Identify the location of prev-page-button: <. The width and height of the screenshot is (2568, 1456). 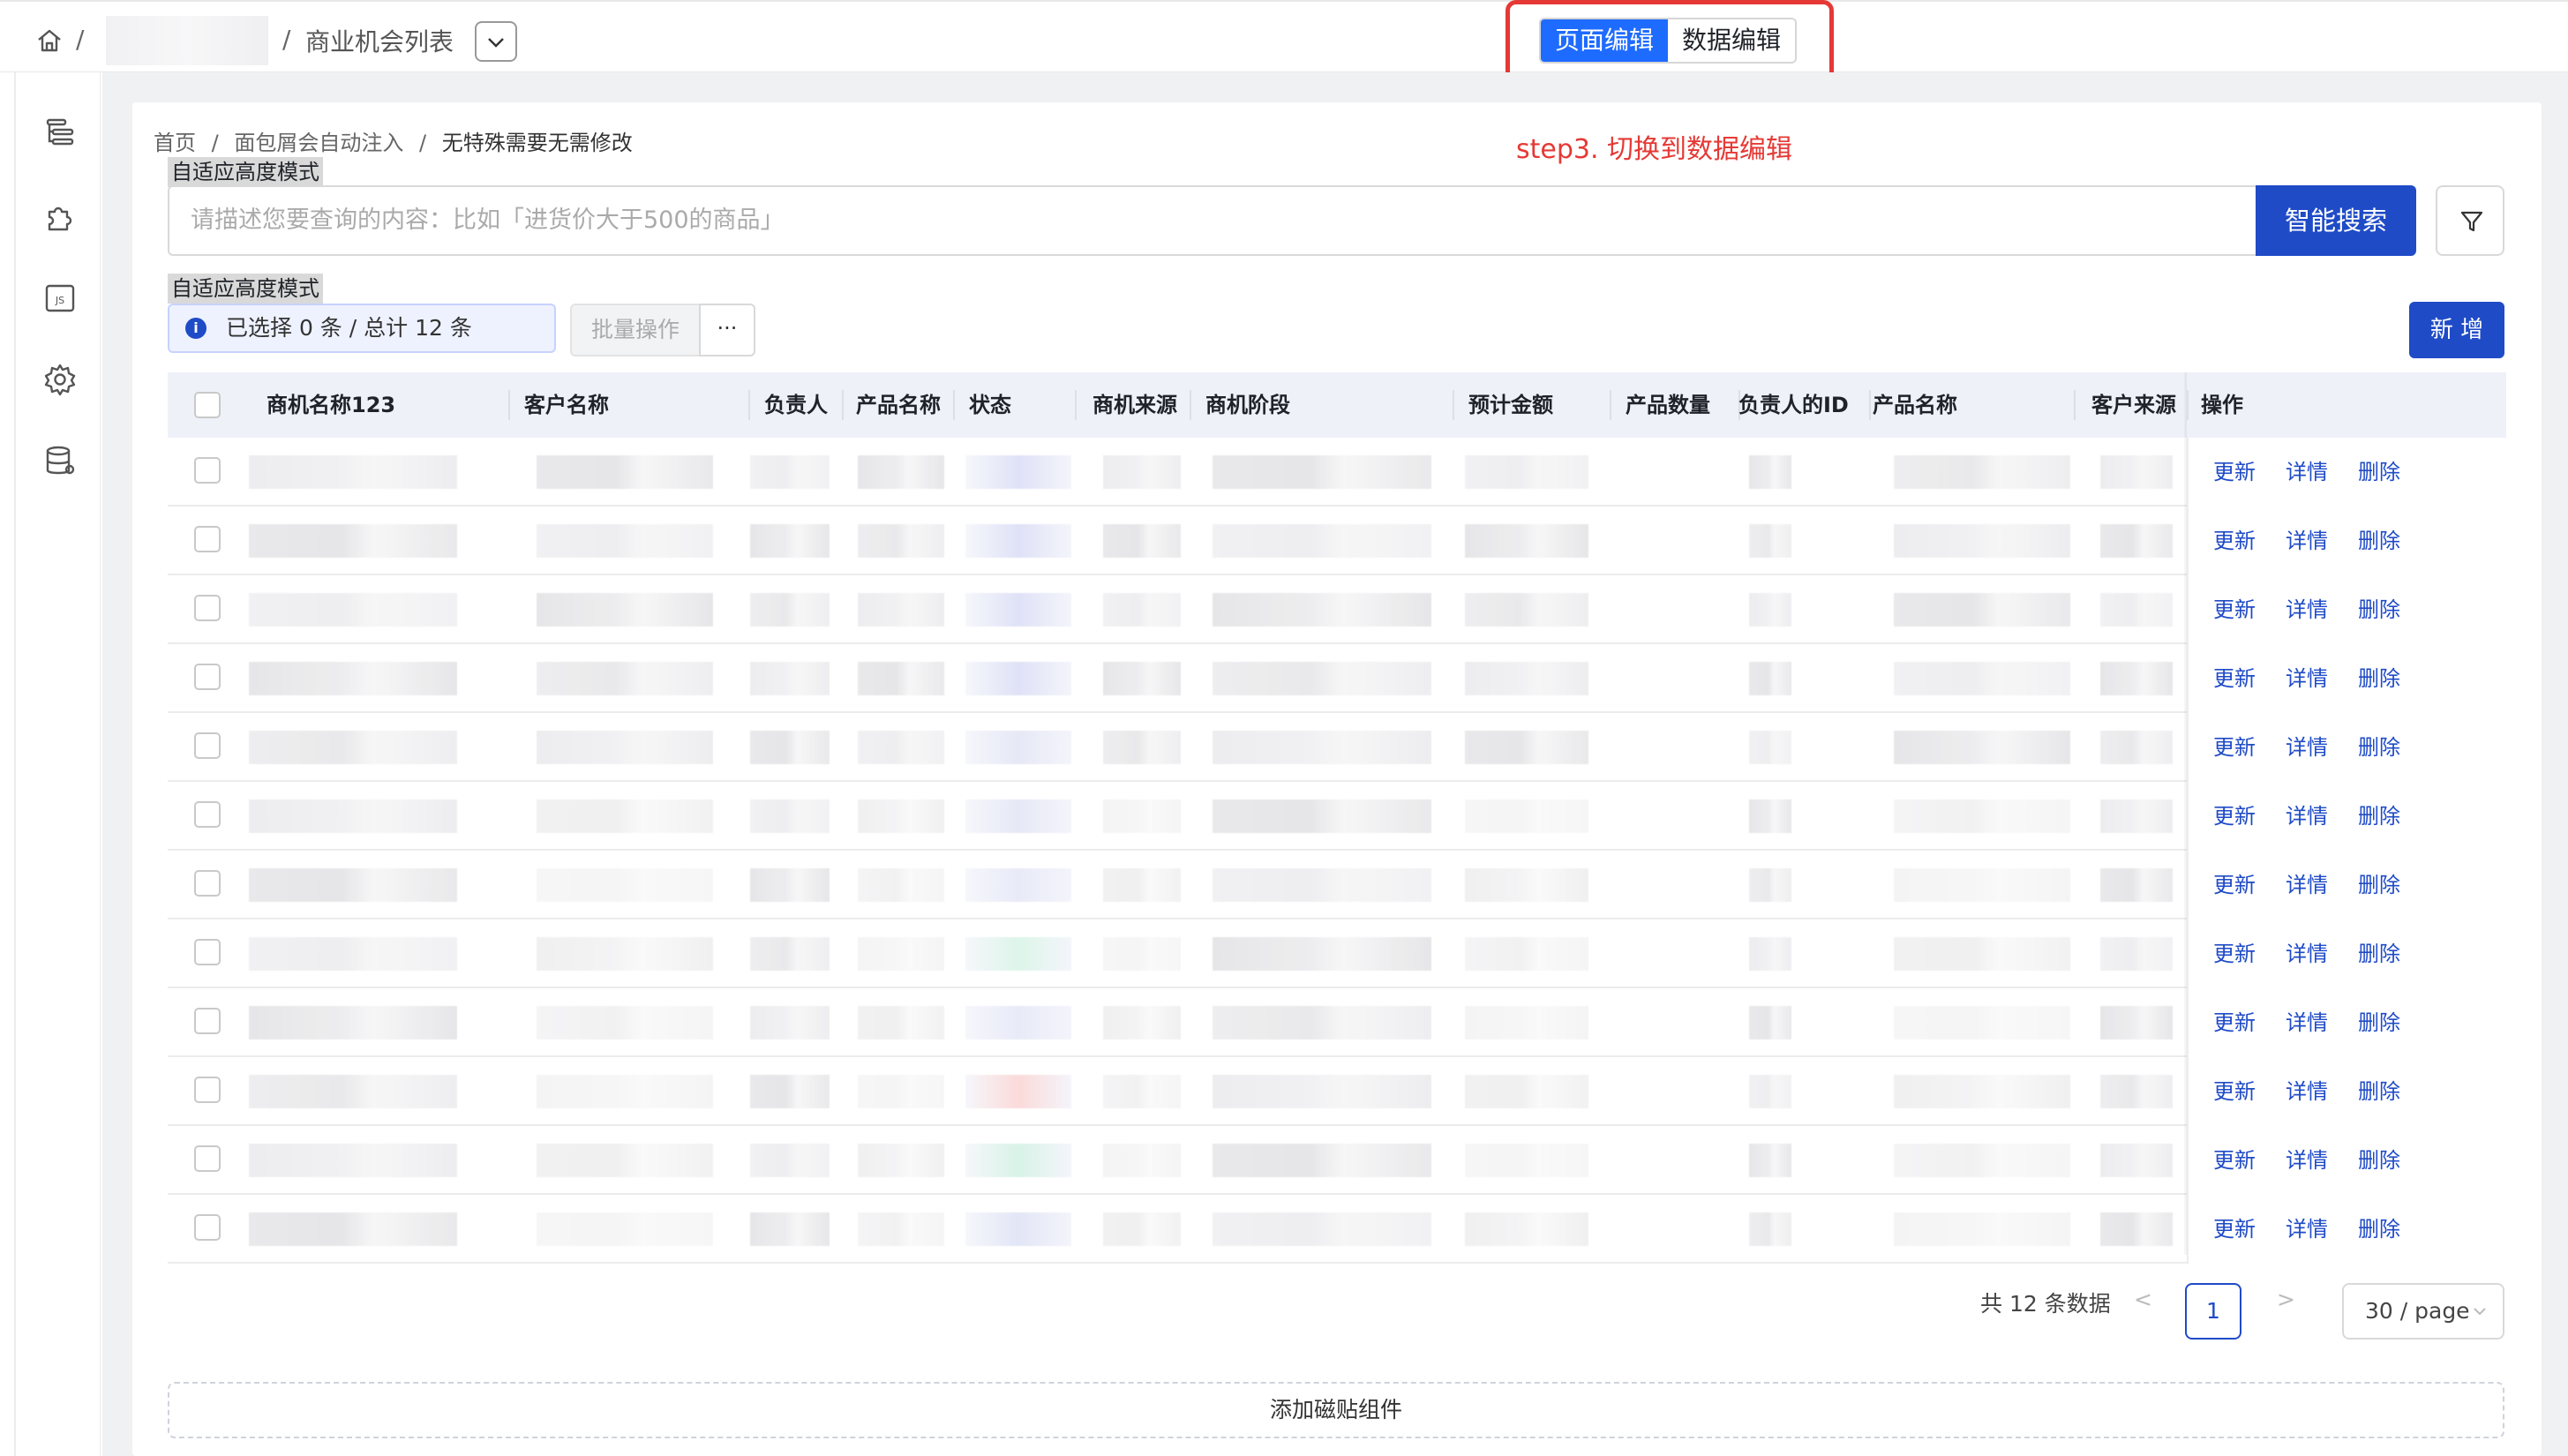
(2143, 1299).